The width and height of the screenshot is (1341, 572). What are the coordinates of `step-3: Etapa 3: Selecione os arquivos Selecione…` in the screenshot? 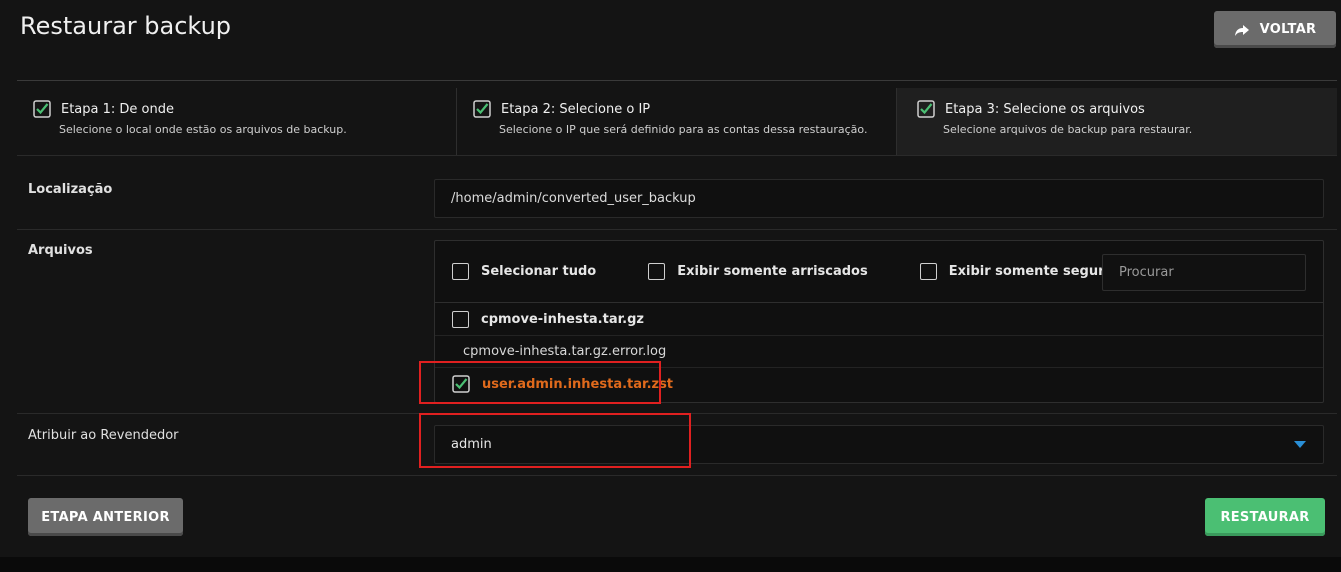 It's located at (1117, 121).